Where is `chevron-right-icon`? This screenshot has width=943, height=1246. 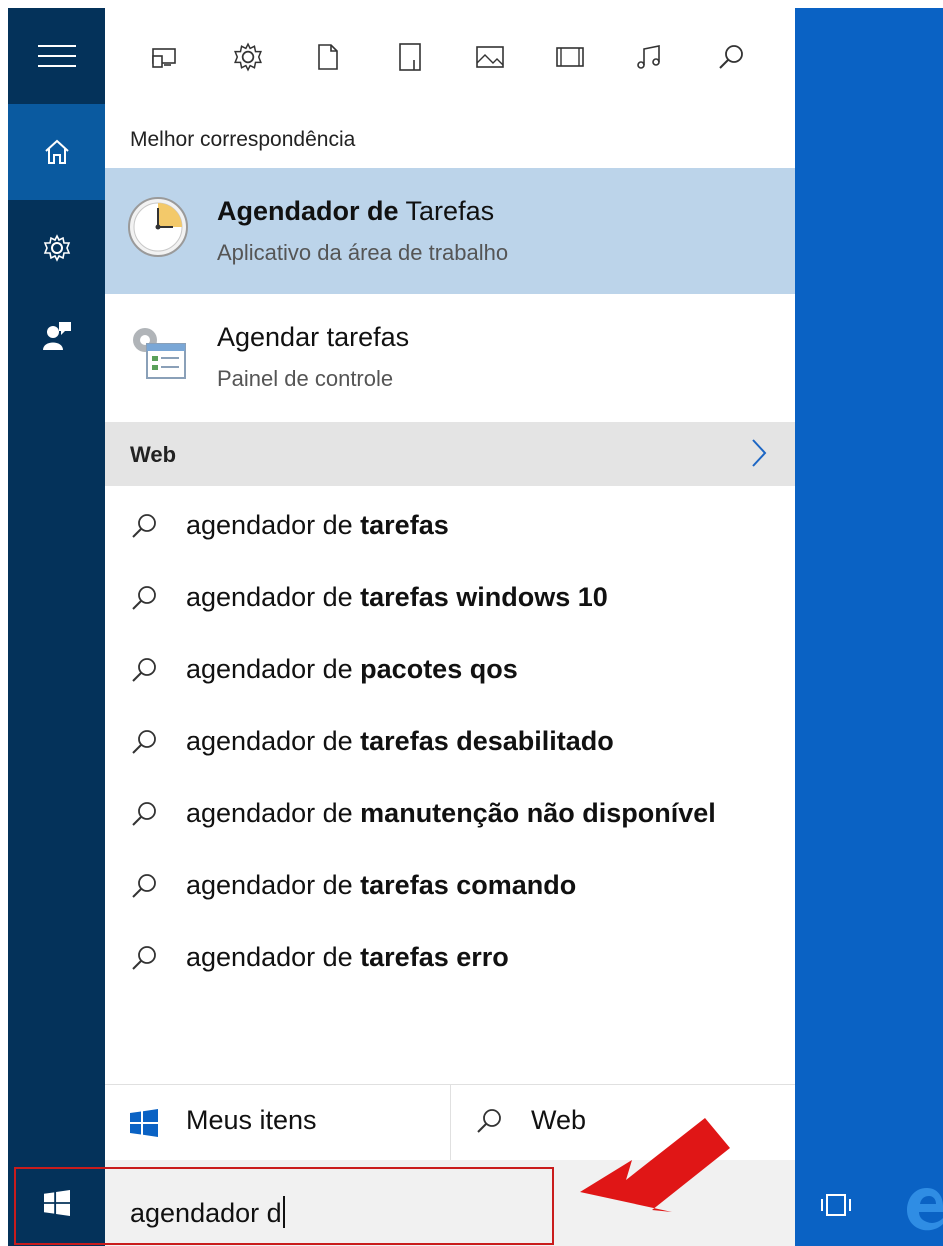 chevron-right-icon is located at coordinates (759, 453).